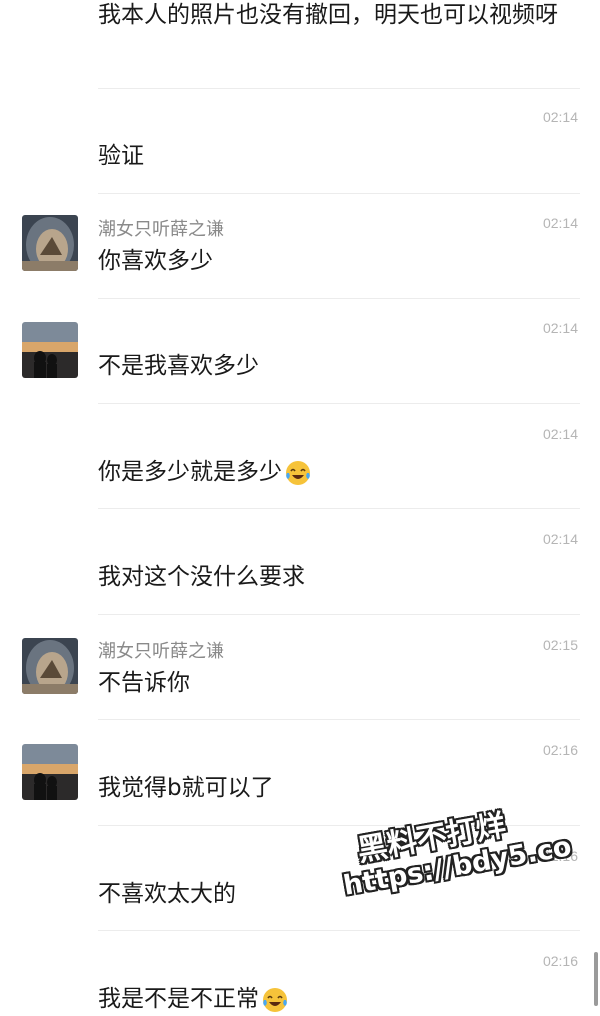 The image size is (600, 1016). I want to click on message-item: 我本人的照片也没有撤回，明天也可以视频呀, so click(300, 44).